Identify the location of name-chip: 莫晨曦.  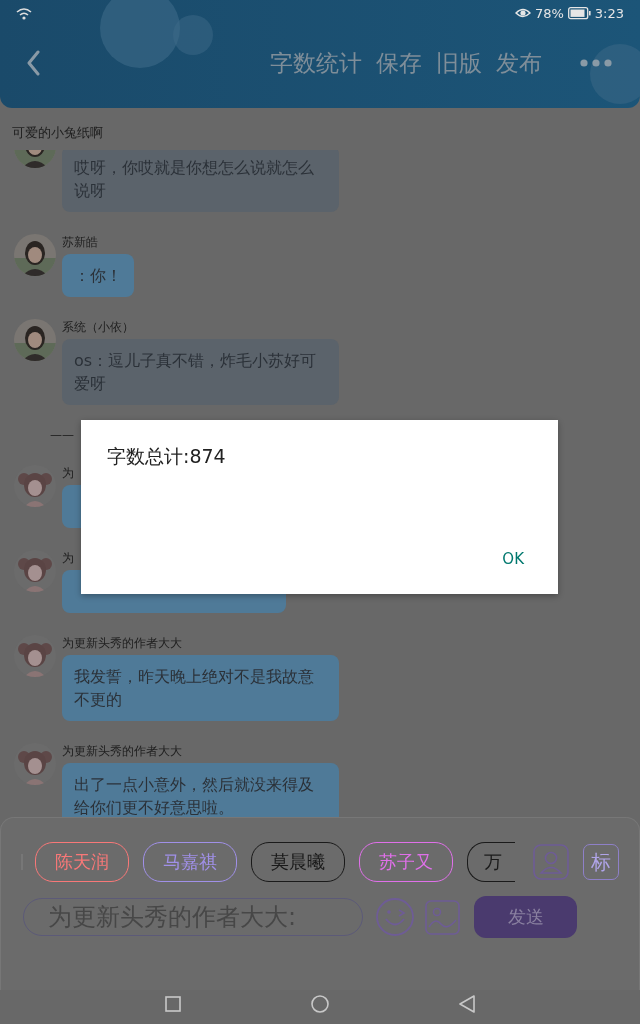
(298, 862).